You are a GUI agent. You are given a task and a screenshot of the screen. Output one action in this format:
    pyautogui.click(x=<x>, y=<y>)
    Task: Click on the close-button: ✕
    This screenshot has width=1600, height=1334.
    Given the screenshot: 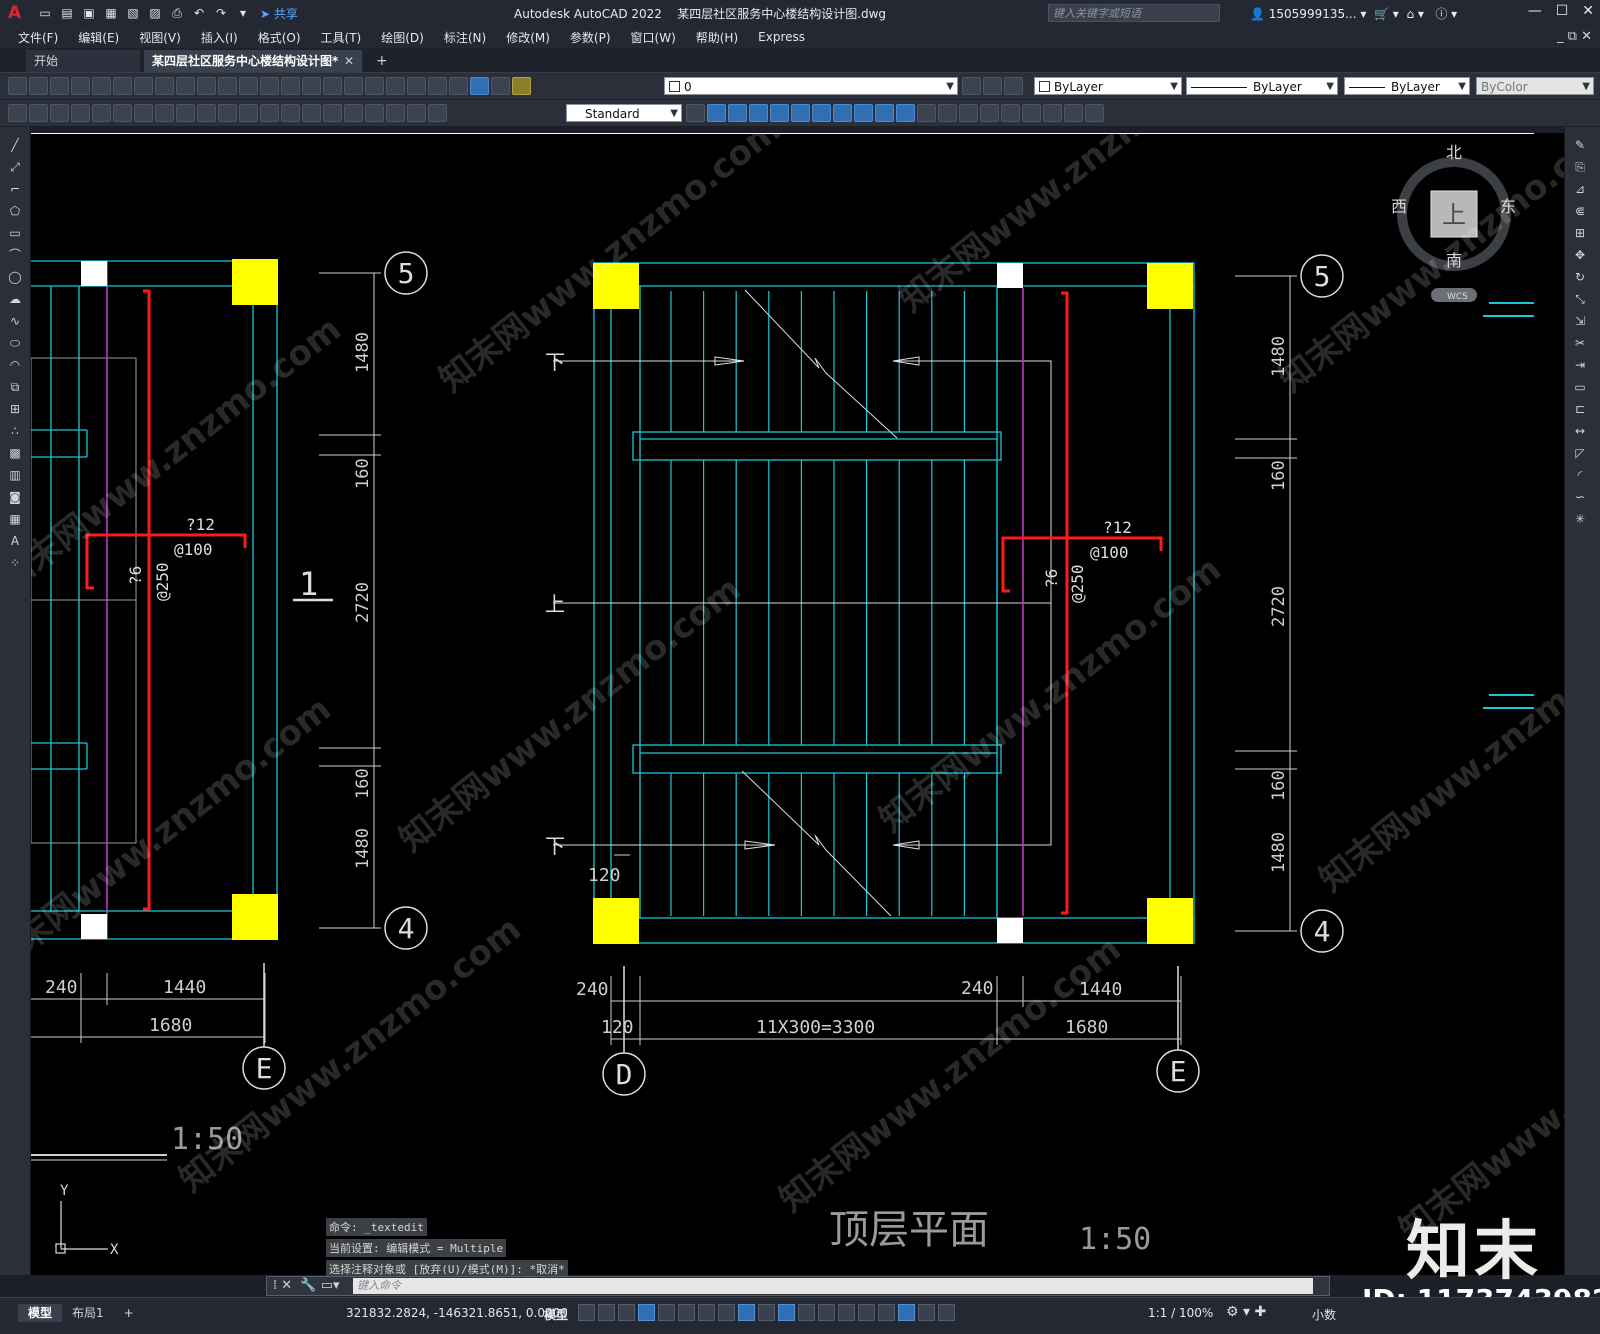 What is the action you would take?
    pyautogui.click(x=1588, y=11)
    